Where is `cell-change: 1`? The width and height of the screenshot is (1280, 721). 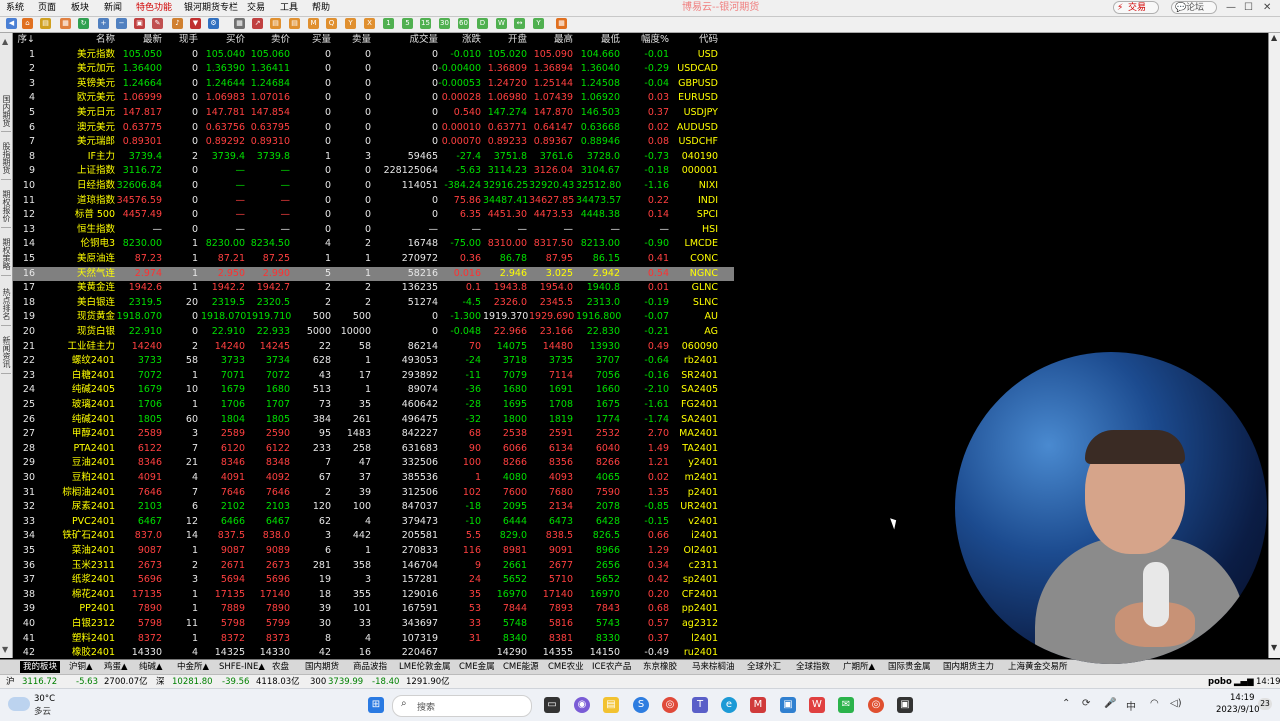 cell-change: 1 is located at coordinates (459, 478).